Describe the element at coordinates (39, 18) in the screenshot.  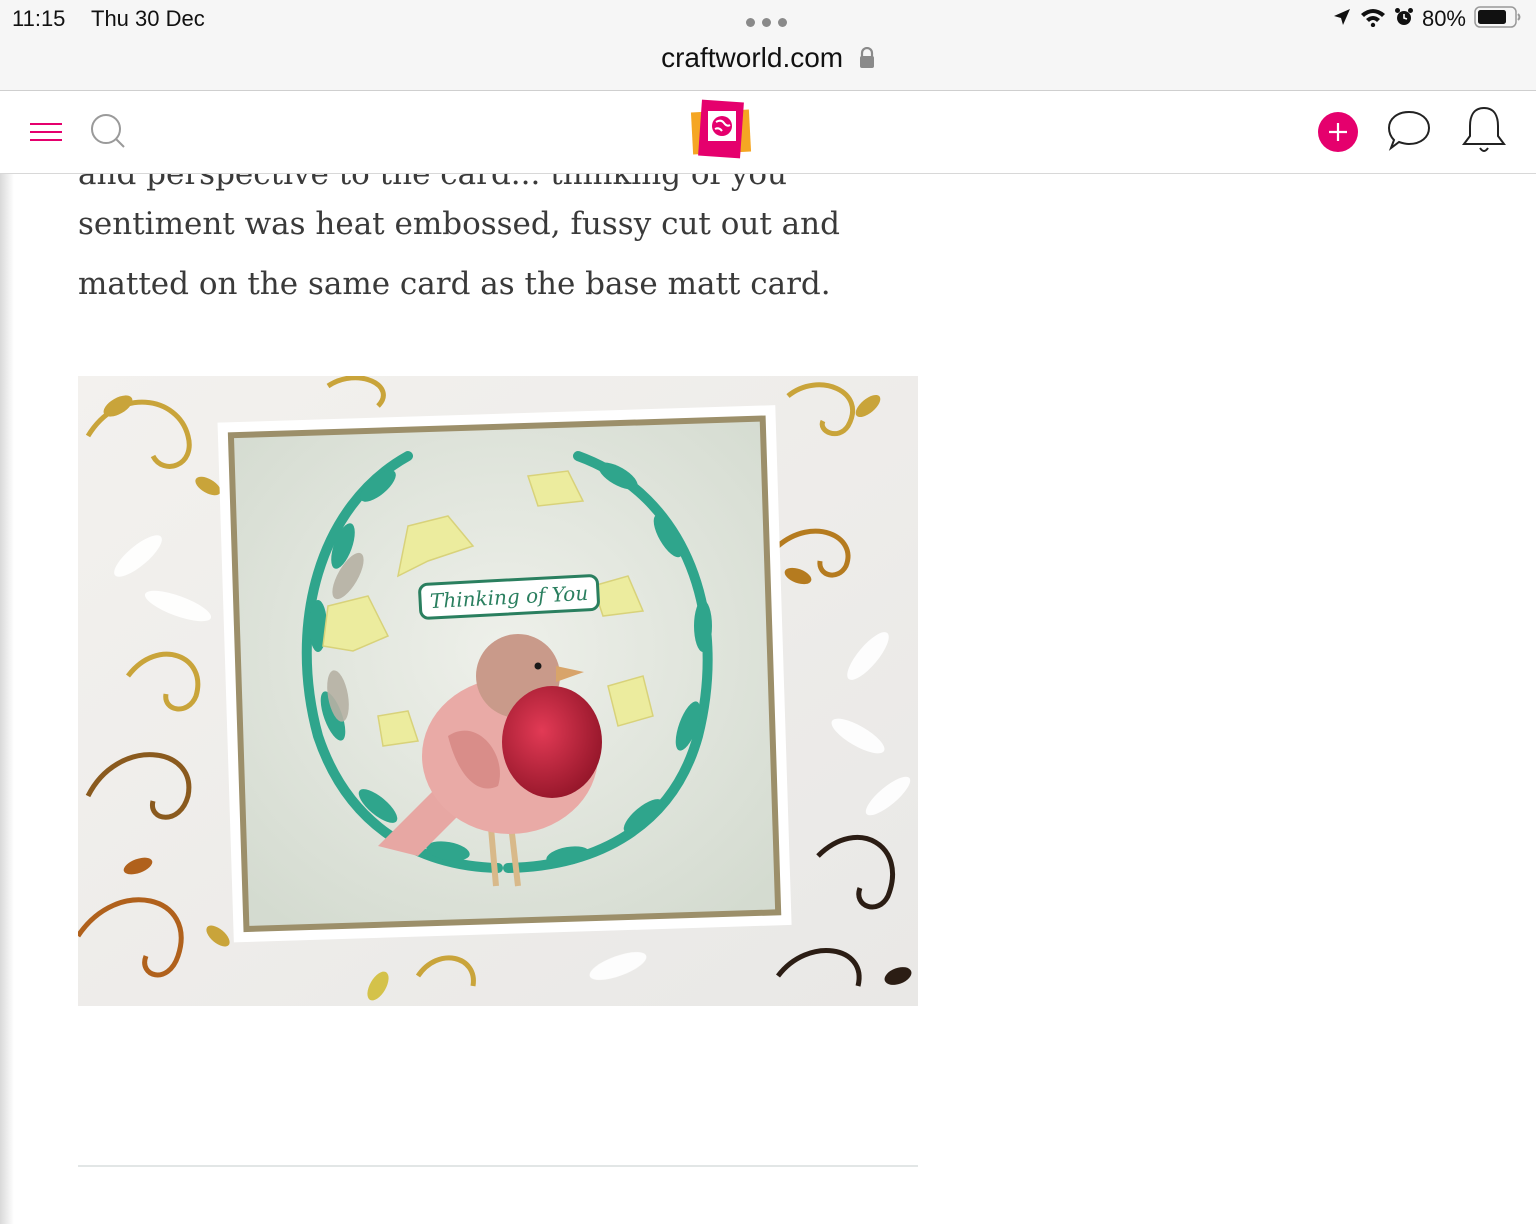
I see `status-time: 11:15` at that location.